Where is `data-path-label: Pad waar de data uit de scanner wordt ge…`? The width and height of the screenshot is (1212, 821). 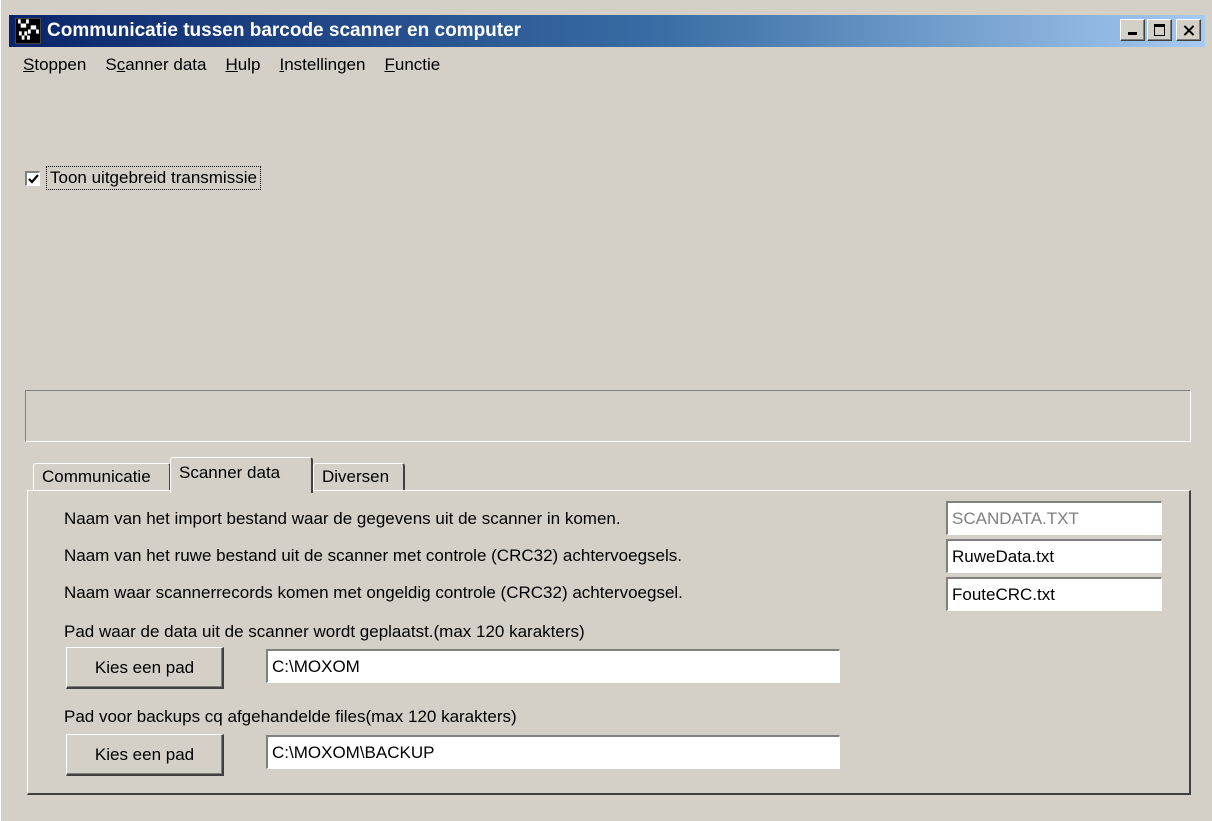
data-path-label: Pad waar de data uit de scanner wordt ge… is located at coordinates (324, 631).